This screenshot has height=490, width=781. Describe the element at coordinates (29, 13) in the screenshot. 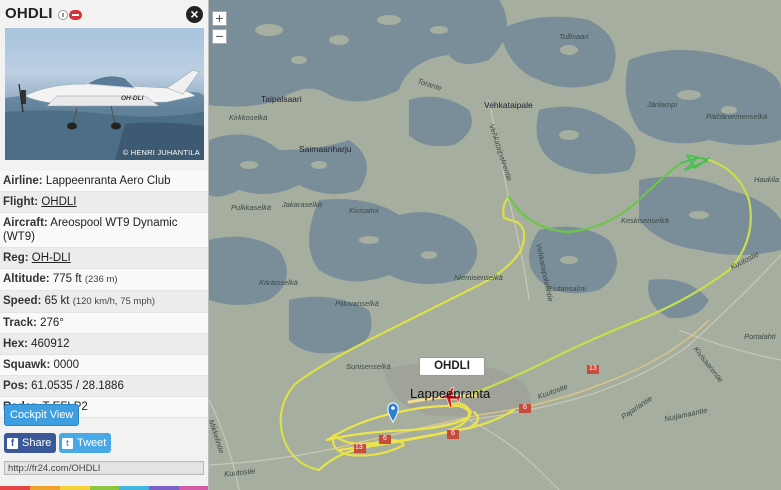

I see `flight-title: OHDLI` at that location.